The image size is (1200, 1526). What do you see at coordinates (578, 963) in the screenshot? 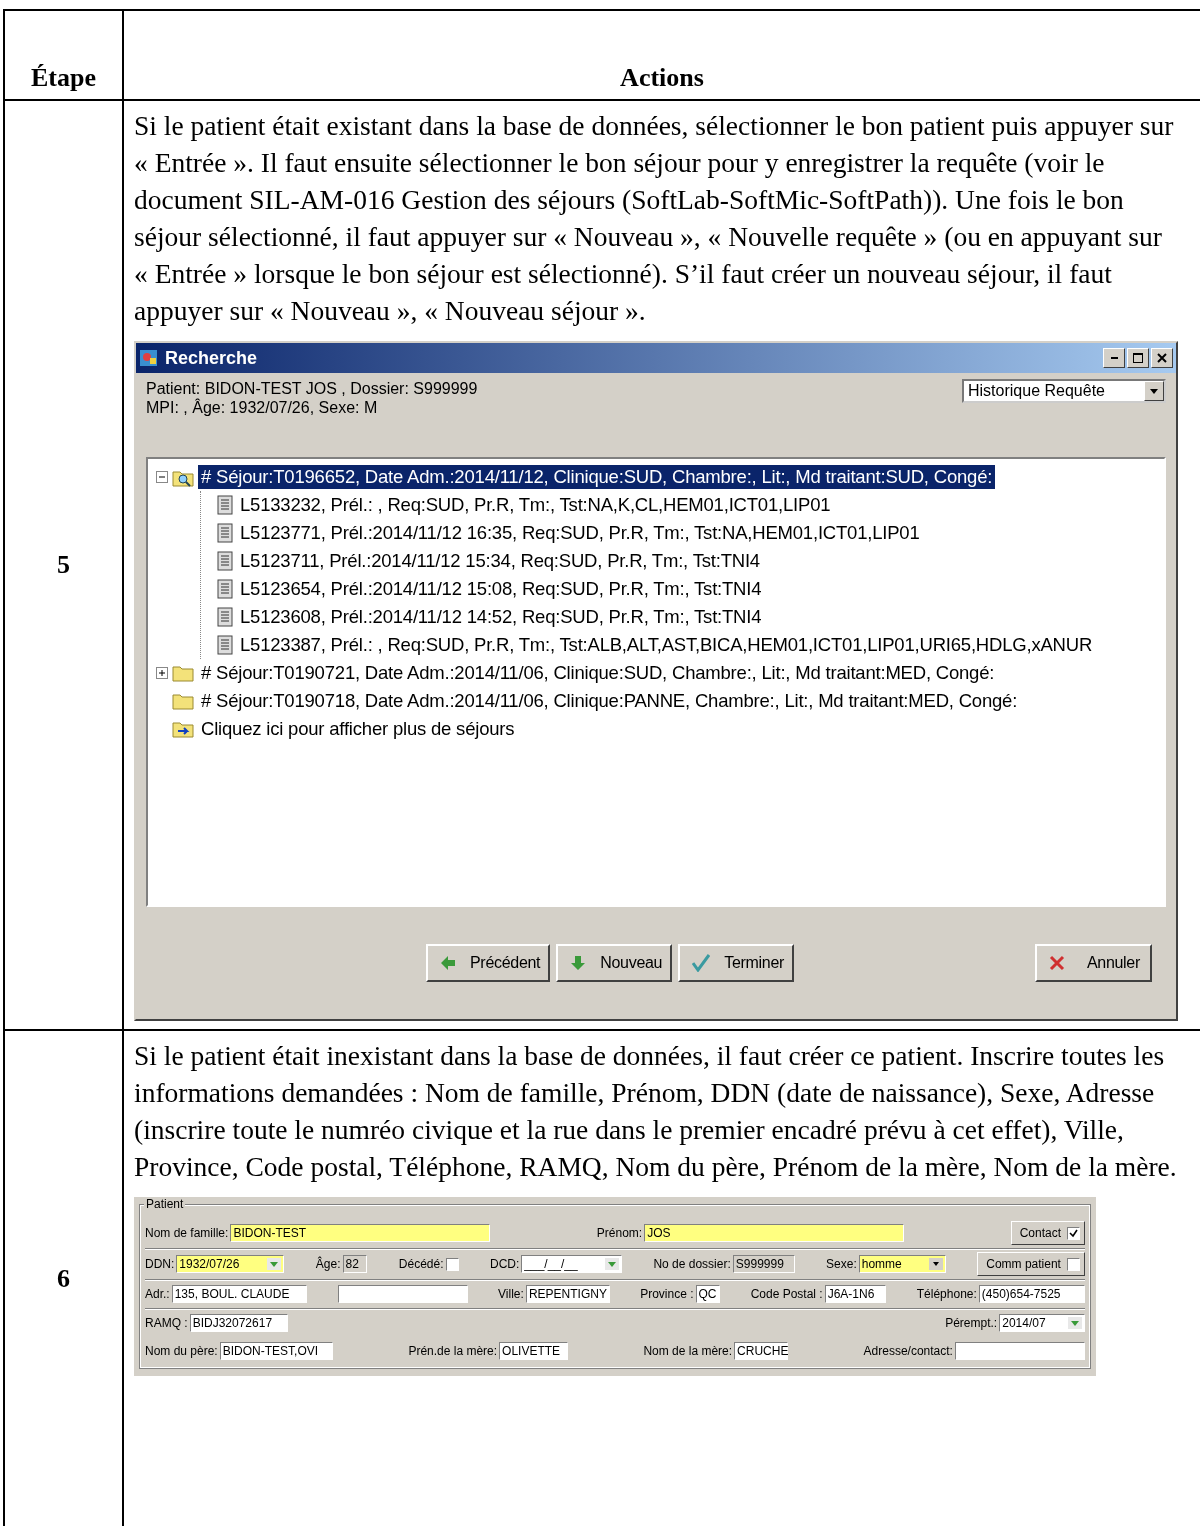
I see `down-arrow-icon` at bounding box center [578, 963].